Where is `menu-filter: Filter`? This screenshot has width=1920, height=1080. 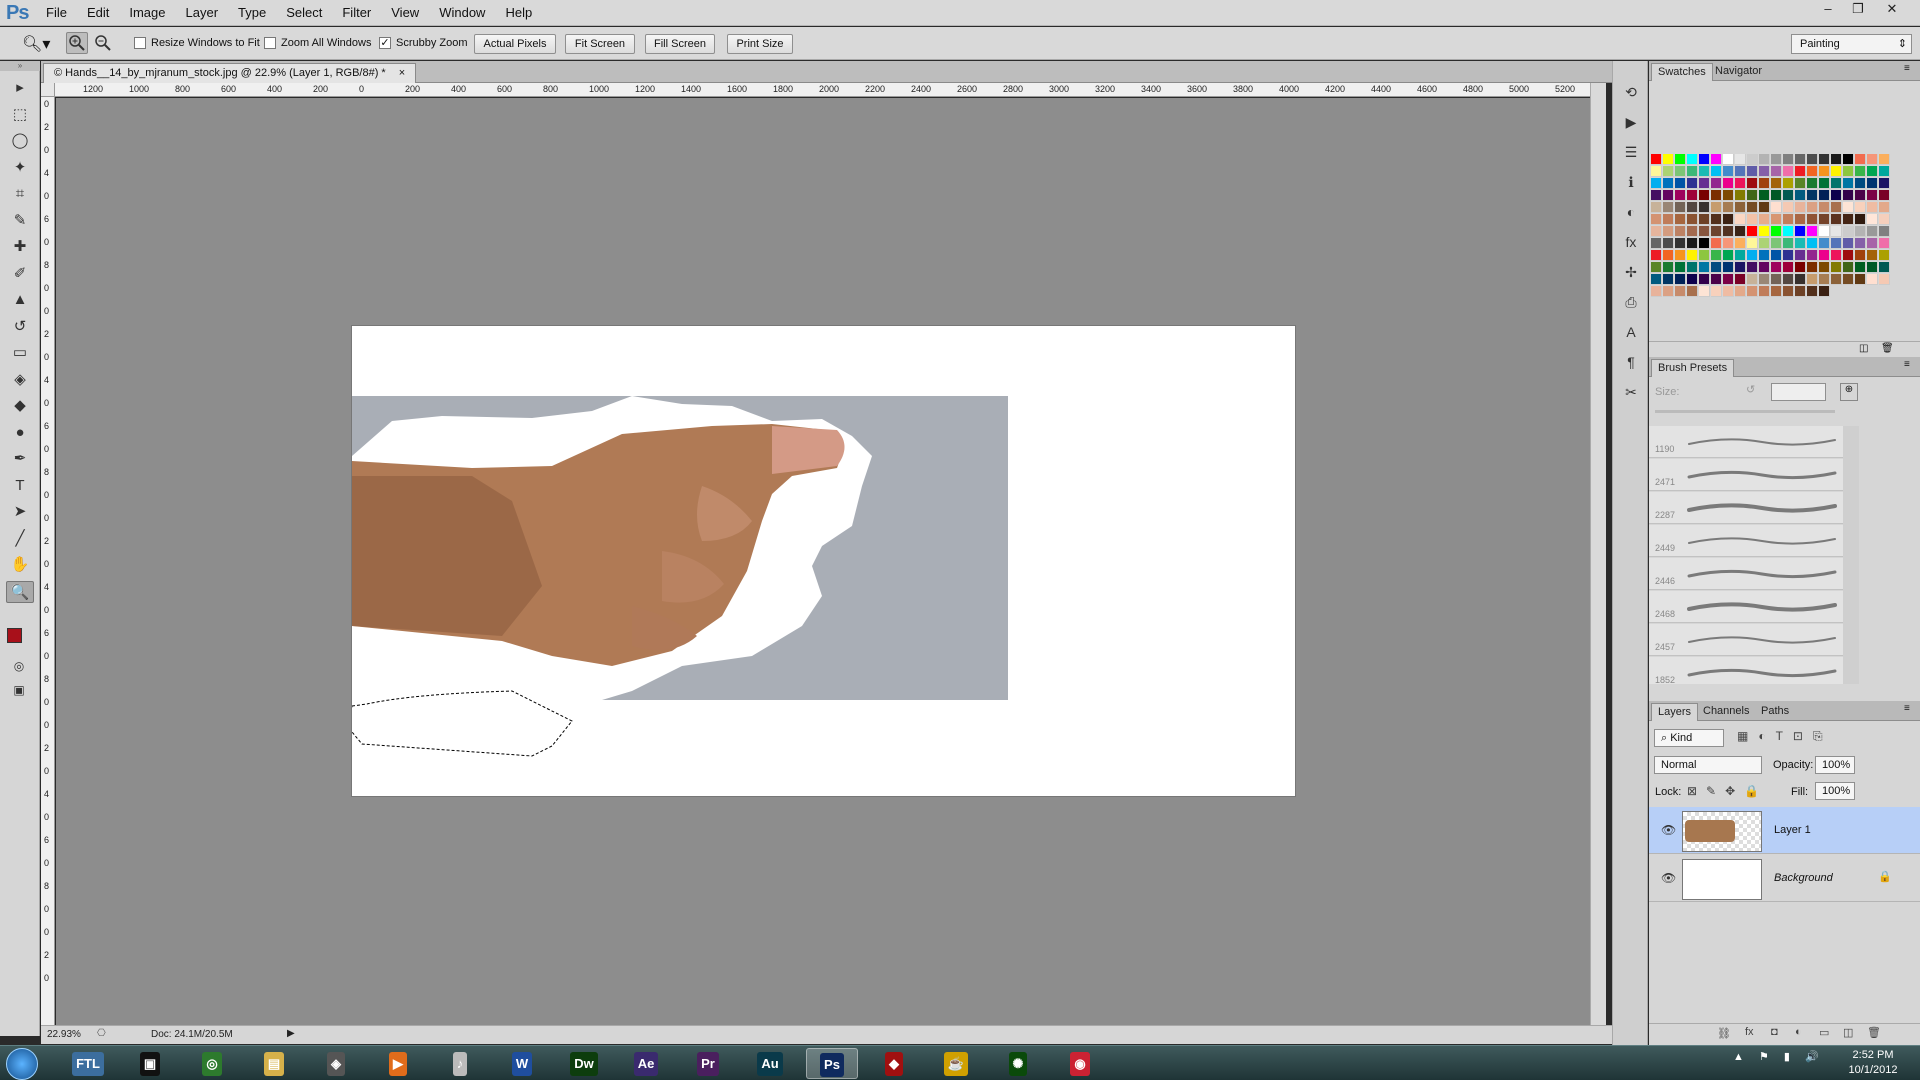 menu-filter: Filter is located at coordinates (356, 12).